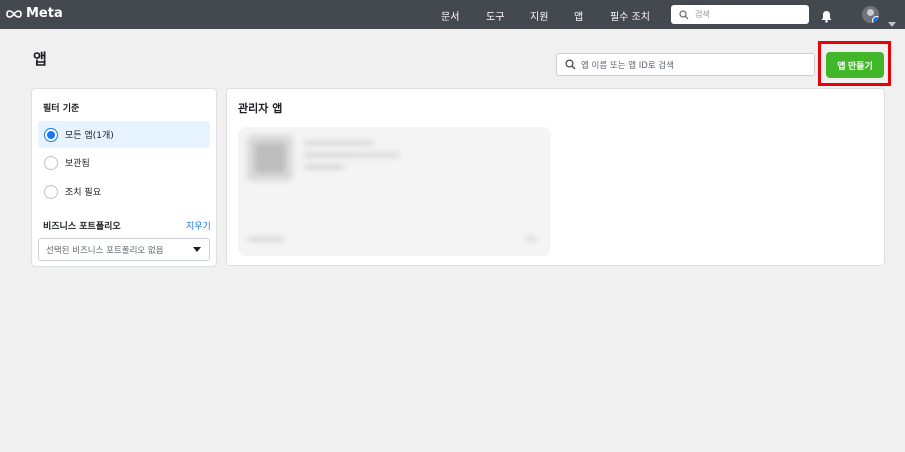 Image resolution: width=905 pixels, height=452 pixels. What do you see at coordinates (83, 193) in the screenshot?
I see `filter-option-label: 조치 필요` at bounding box center [83, 193].